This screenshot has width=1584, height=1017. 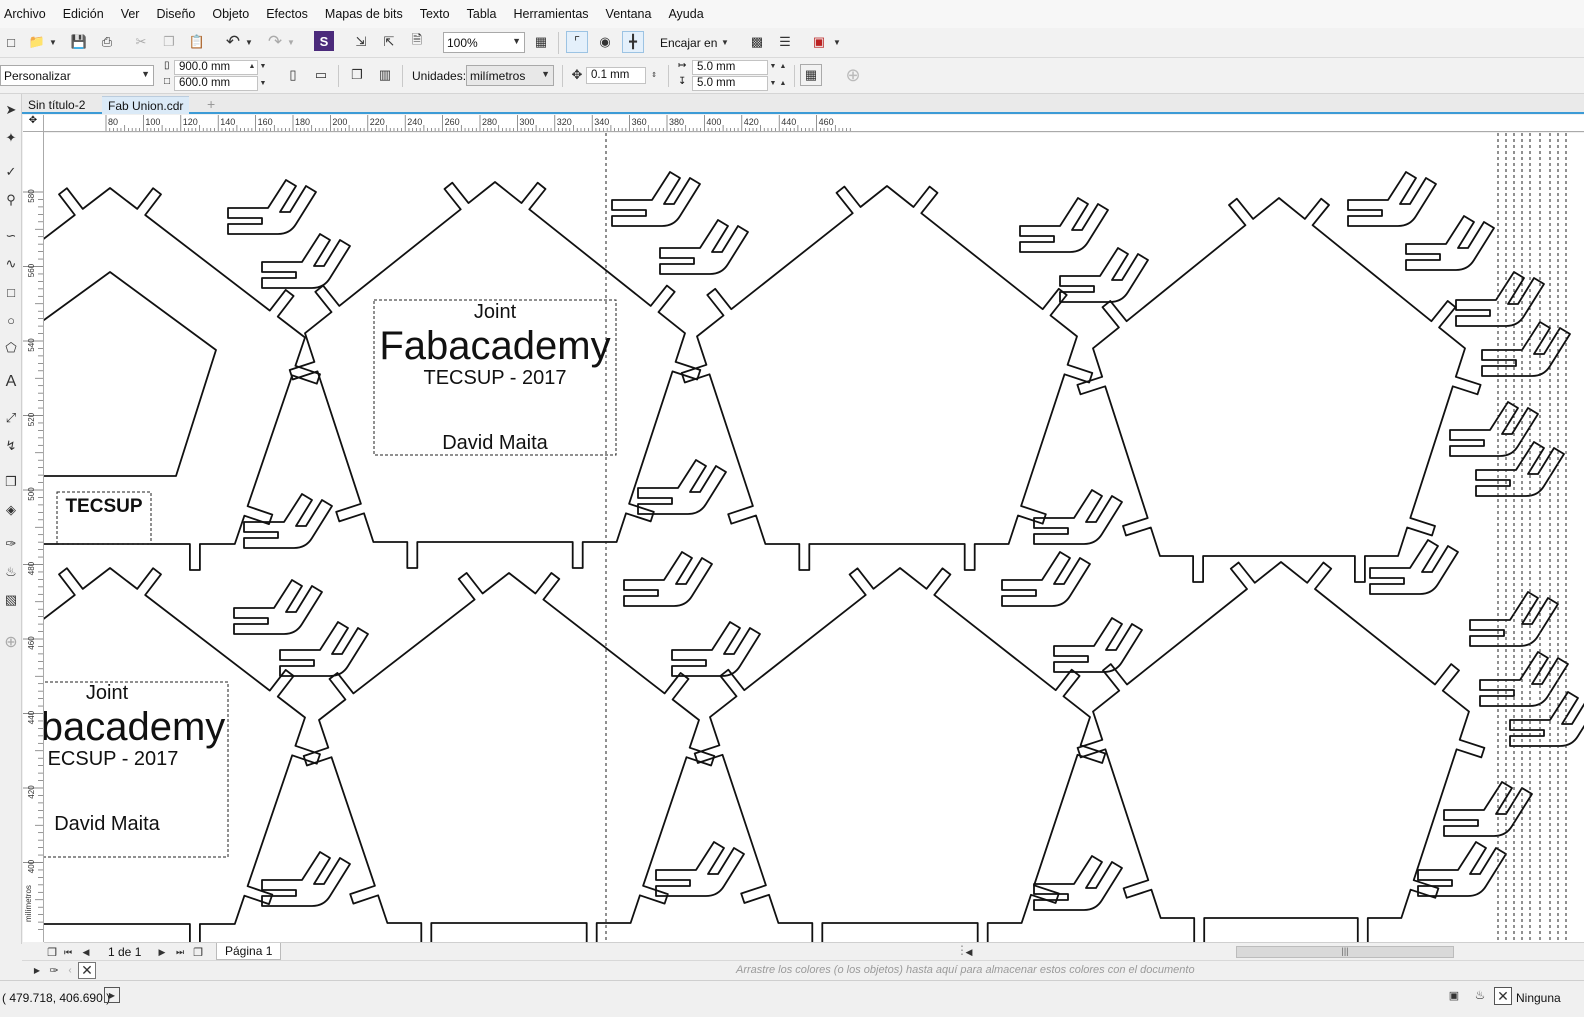 I want to click on new-tab-icon: +, so click(x=211, y=105).